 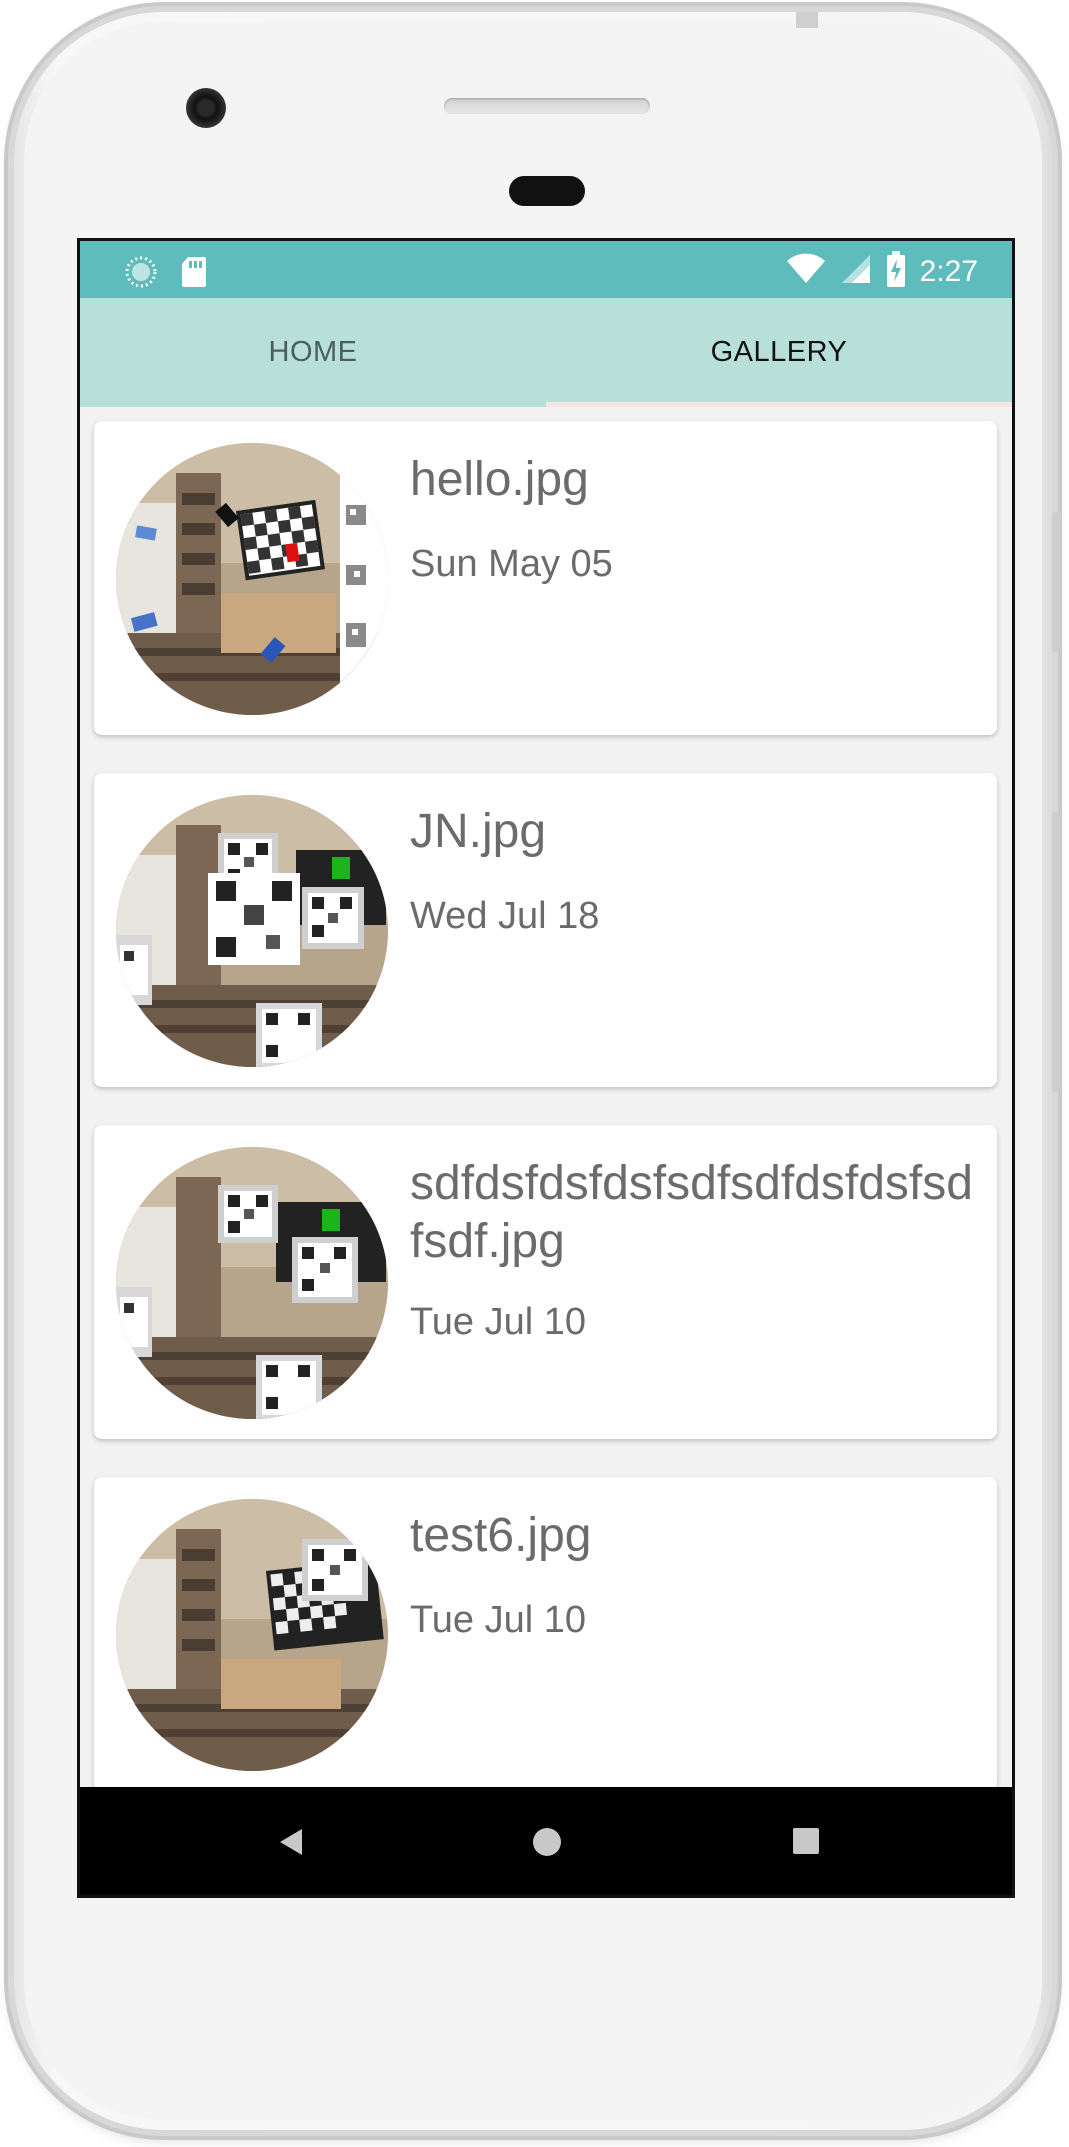 What do you see at coordinates (499, 479) in the screenshot?
I see `file-name: hello.jpg` at bounding box center [499, 479].